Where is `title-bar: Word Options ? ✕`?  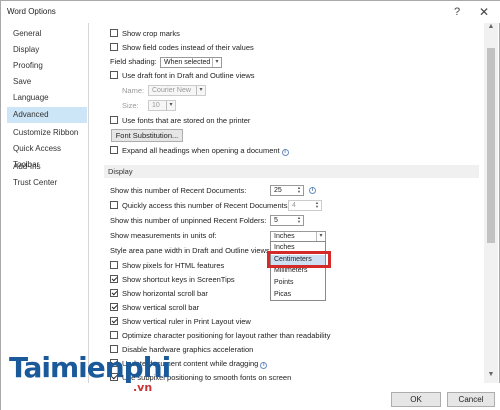
title-bar: Word Options ? ✕ is located at coordinates (250, 12).